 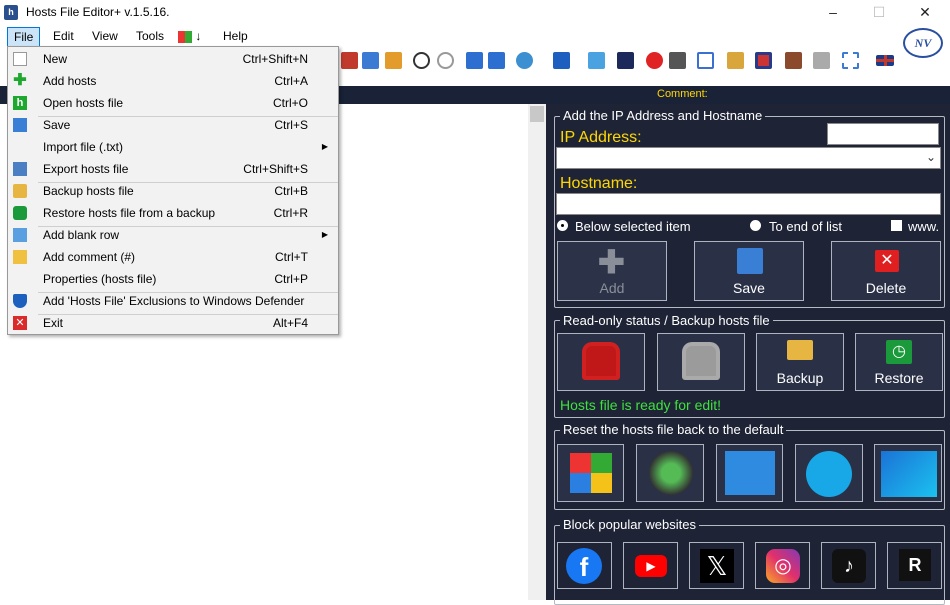 I want to click on star-icon, so click(x=625, y=60).